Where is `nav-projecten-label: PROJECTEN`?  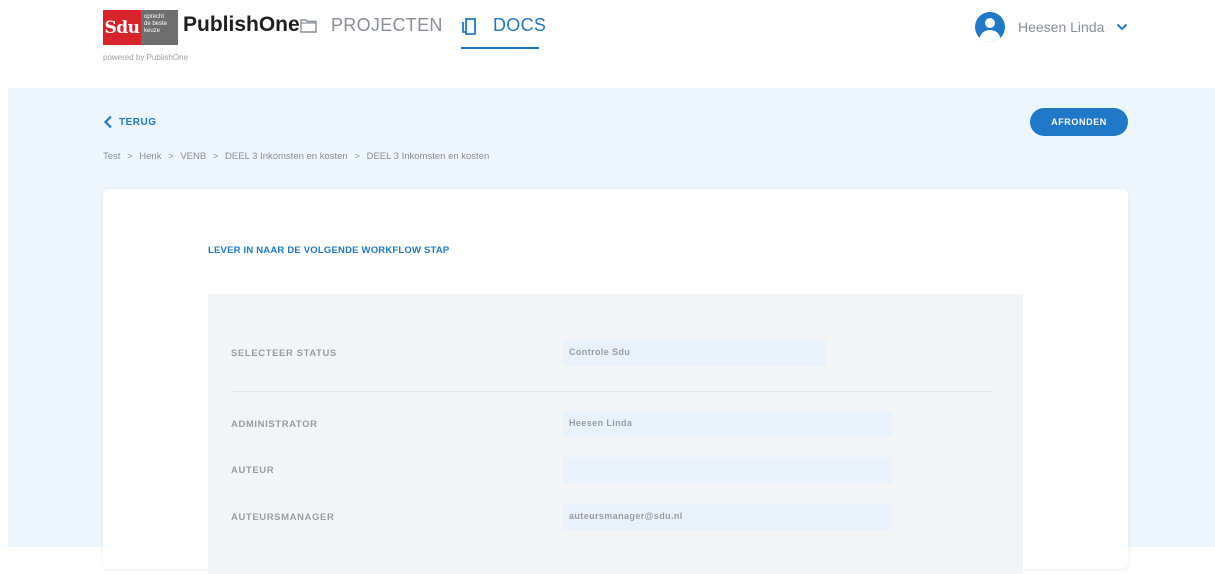
nav-projecten-label: PROJECTEN is located at coordinates (387, 25).